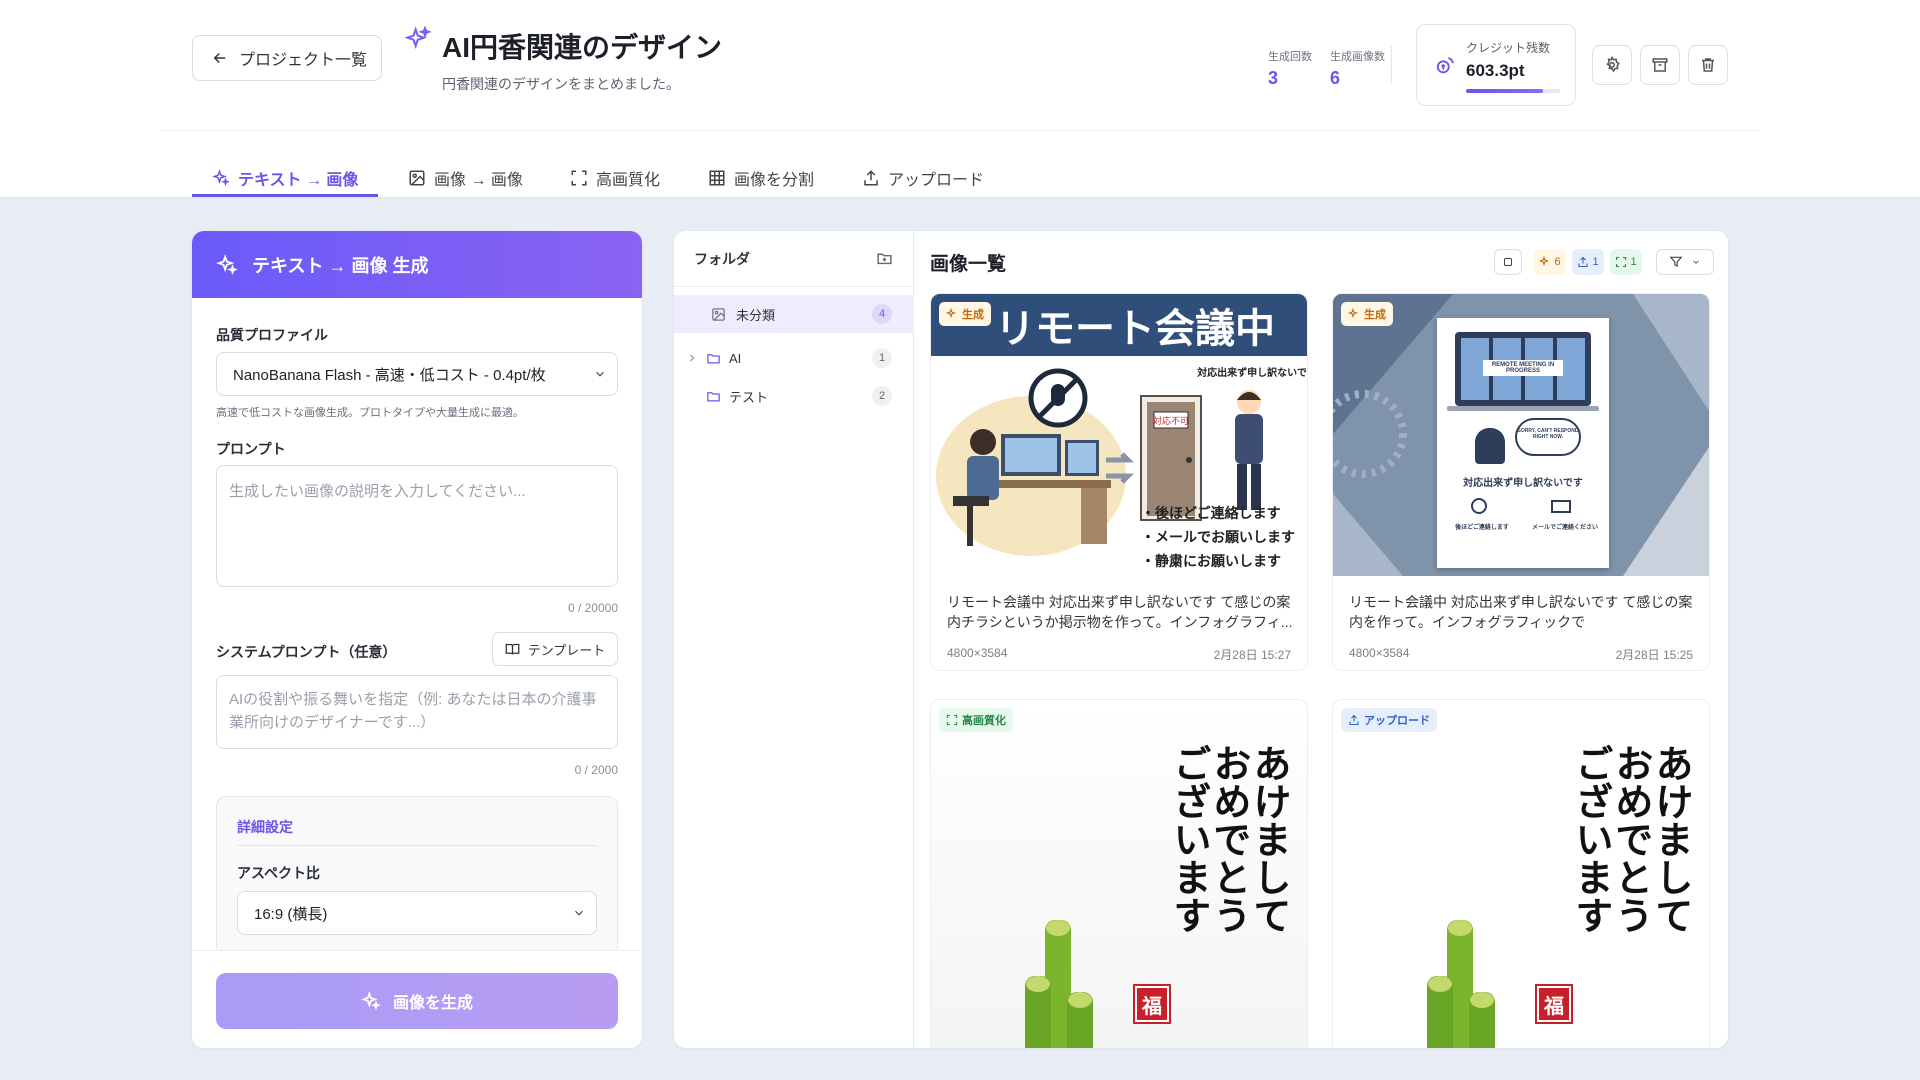 This screenshot has height=1080, width=1920. I want to click on filter-dropdown, so click(1685, 262).